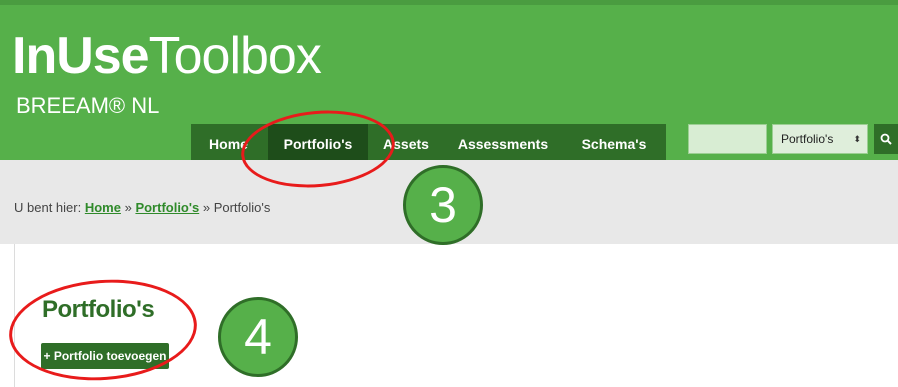 This screenshot has height=387, width=898. I want to click on step-badge-3: 3, so click(443, 205).